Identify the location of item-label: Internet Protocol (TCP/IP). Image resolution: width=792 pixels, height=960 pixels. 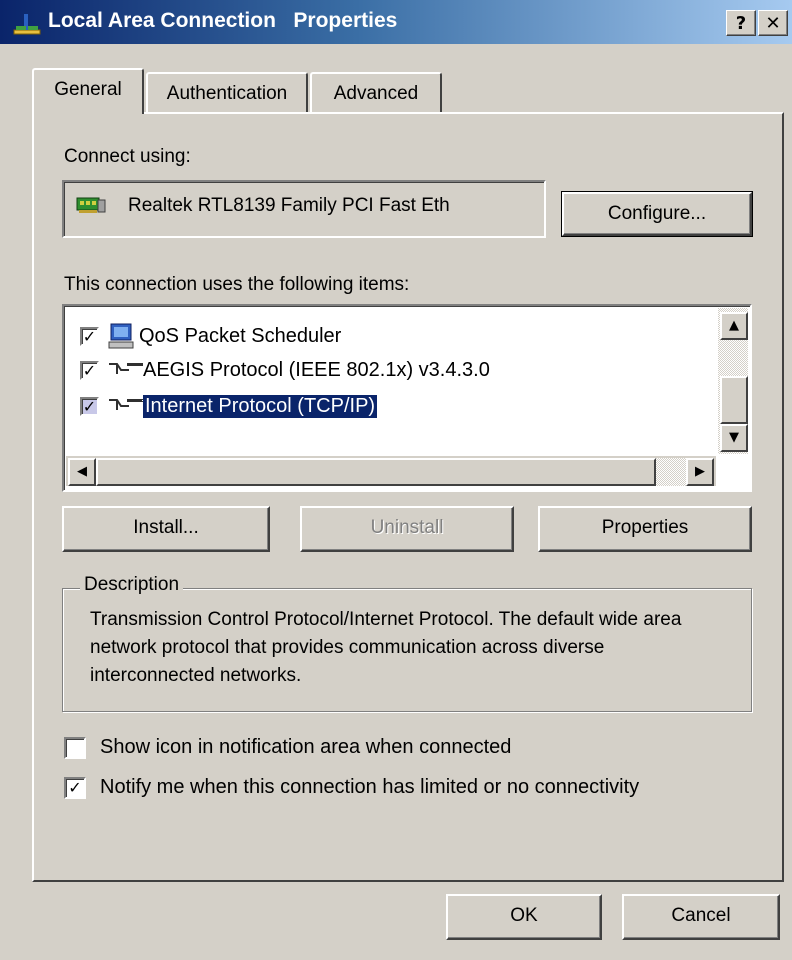
(260, 406).